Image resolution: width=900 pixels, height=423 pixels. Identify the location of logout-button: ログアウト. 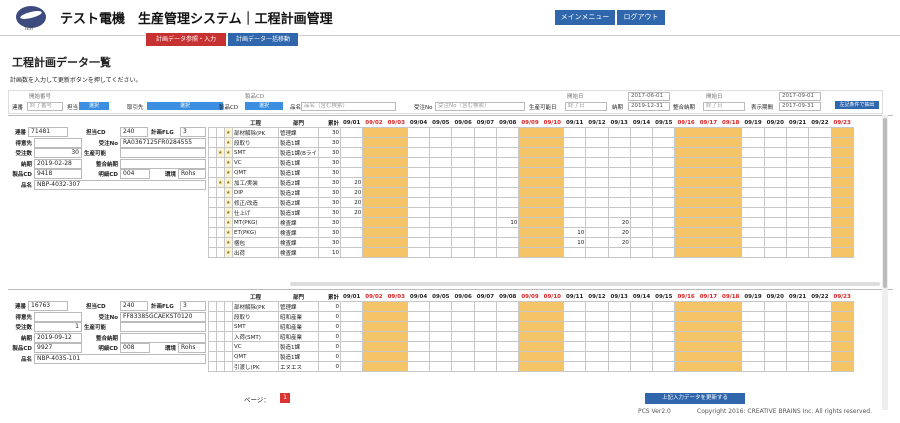
(641, 17).